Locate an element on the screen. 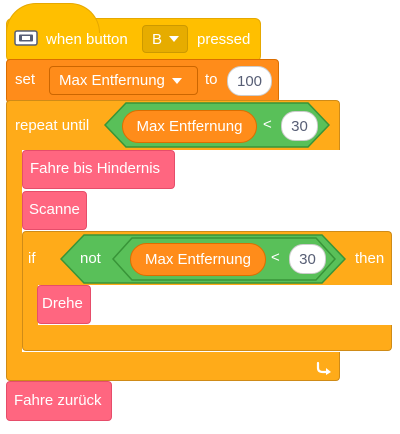 The width and height of the screenshot is (400, 434). if-label: if is located at coordinates (32, 258).